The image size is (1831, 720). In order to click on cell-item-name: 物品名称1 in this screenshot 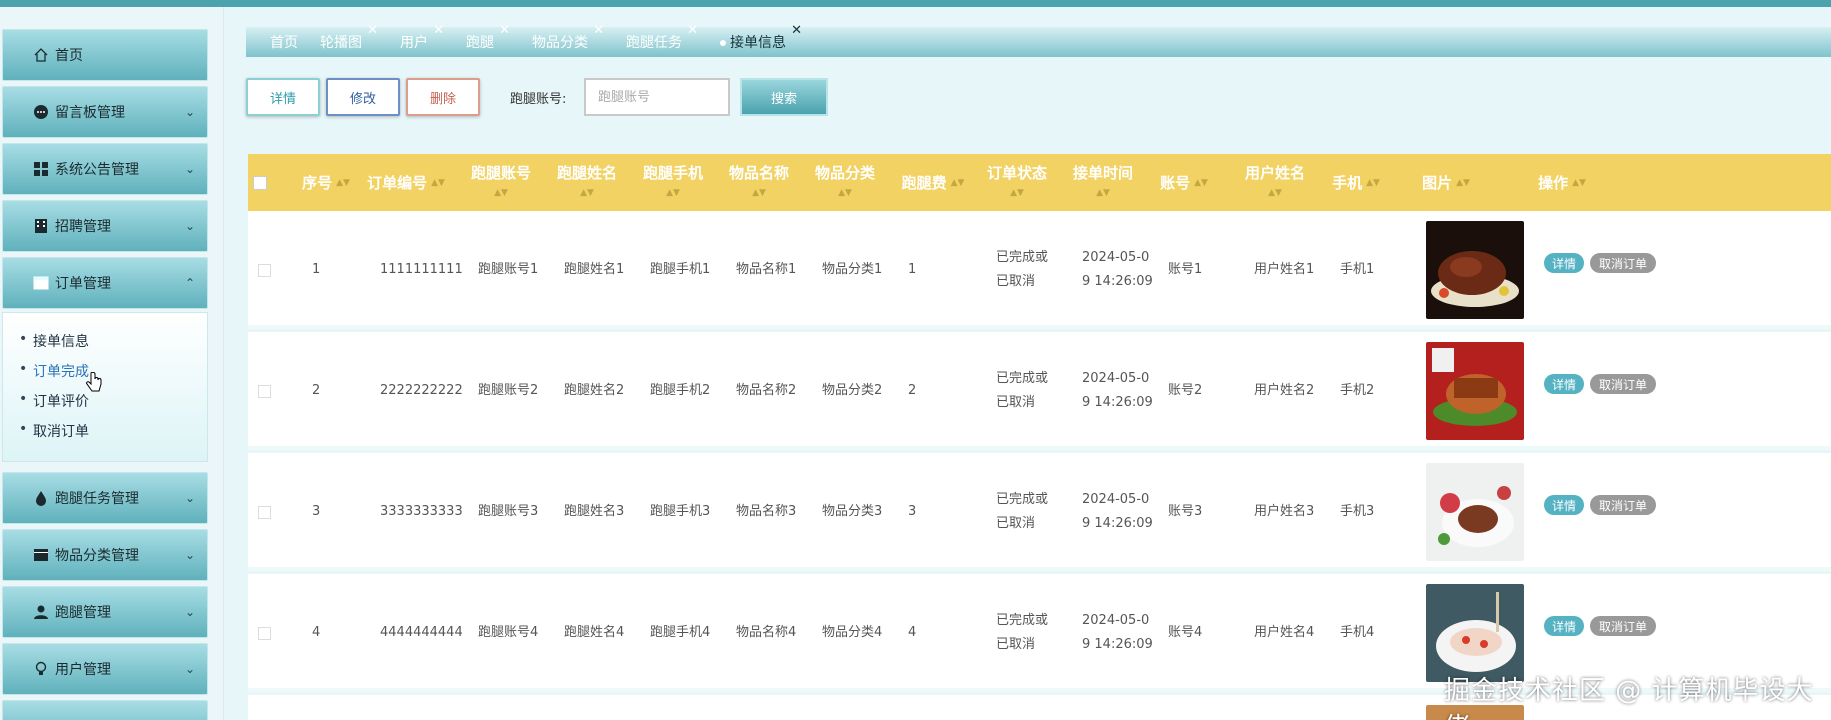, I will do `click(766, 269)`.